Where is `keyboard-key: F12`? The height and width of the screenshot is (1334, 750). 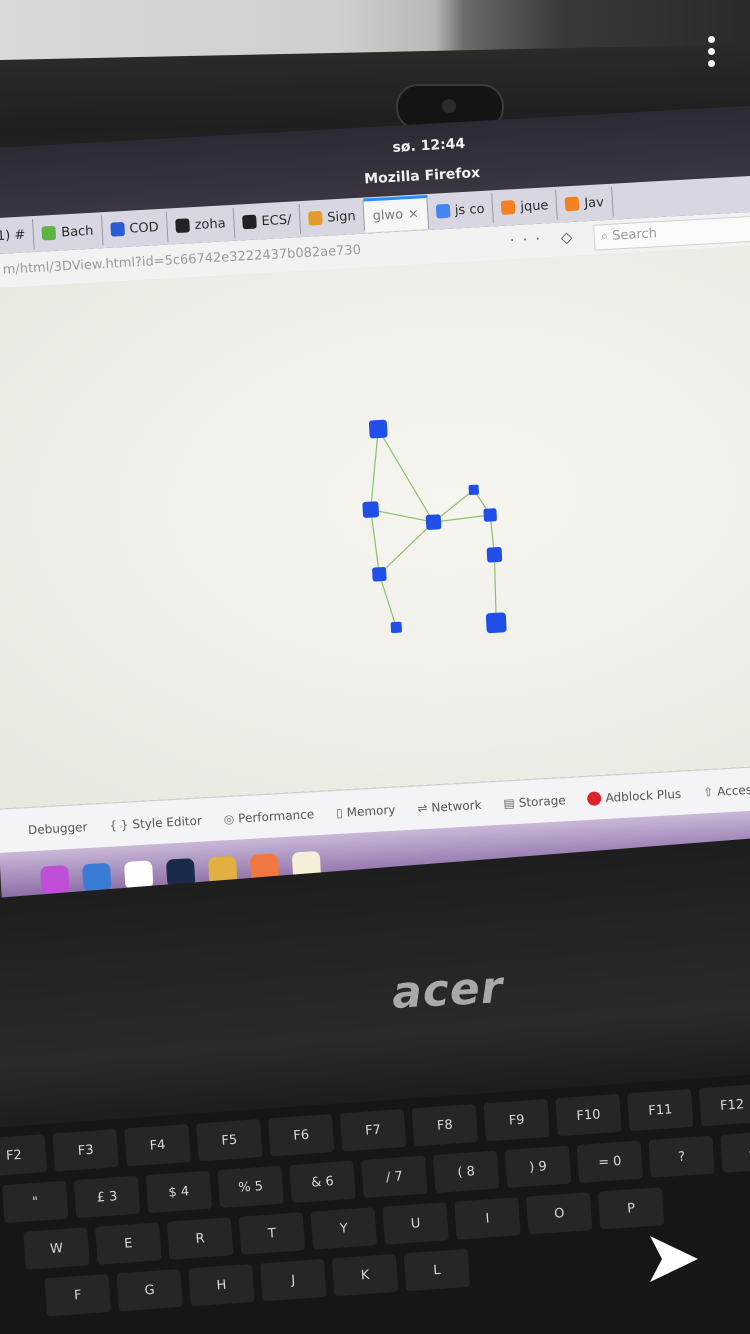
keyboard-key: F12 is located at coordinates (724, 1105).